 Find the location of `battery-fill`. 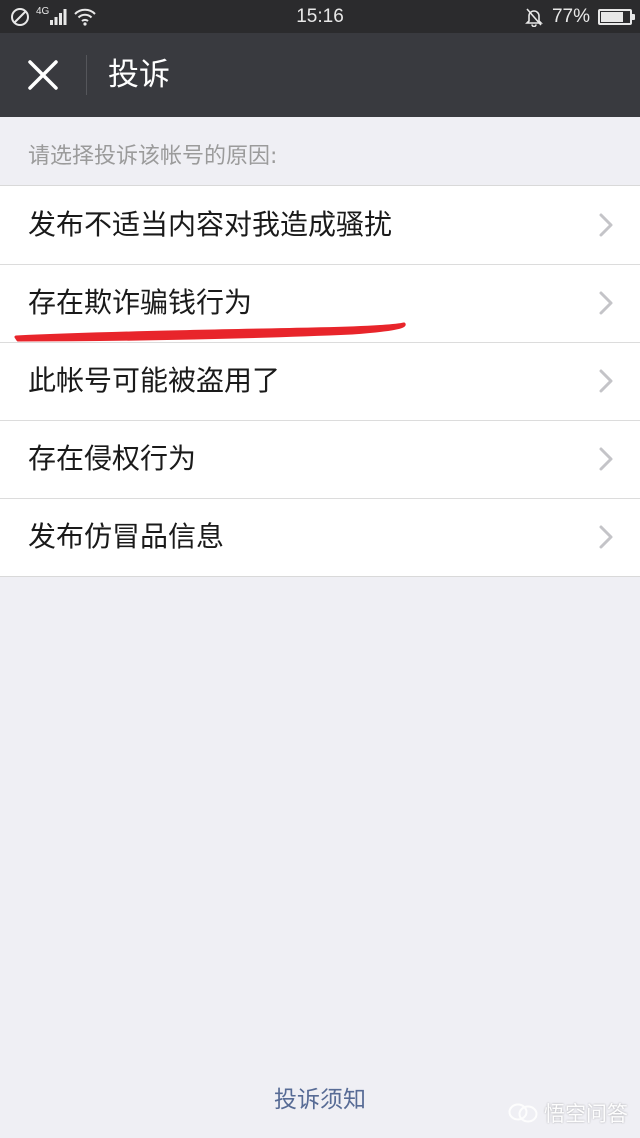

battery-fill is located at coordinates (612, 17).